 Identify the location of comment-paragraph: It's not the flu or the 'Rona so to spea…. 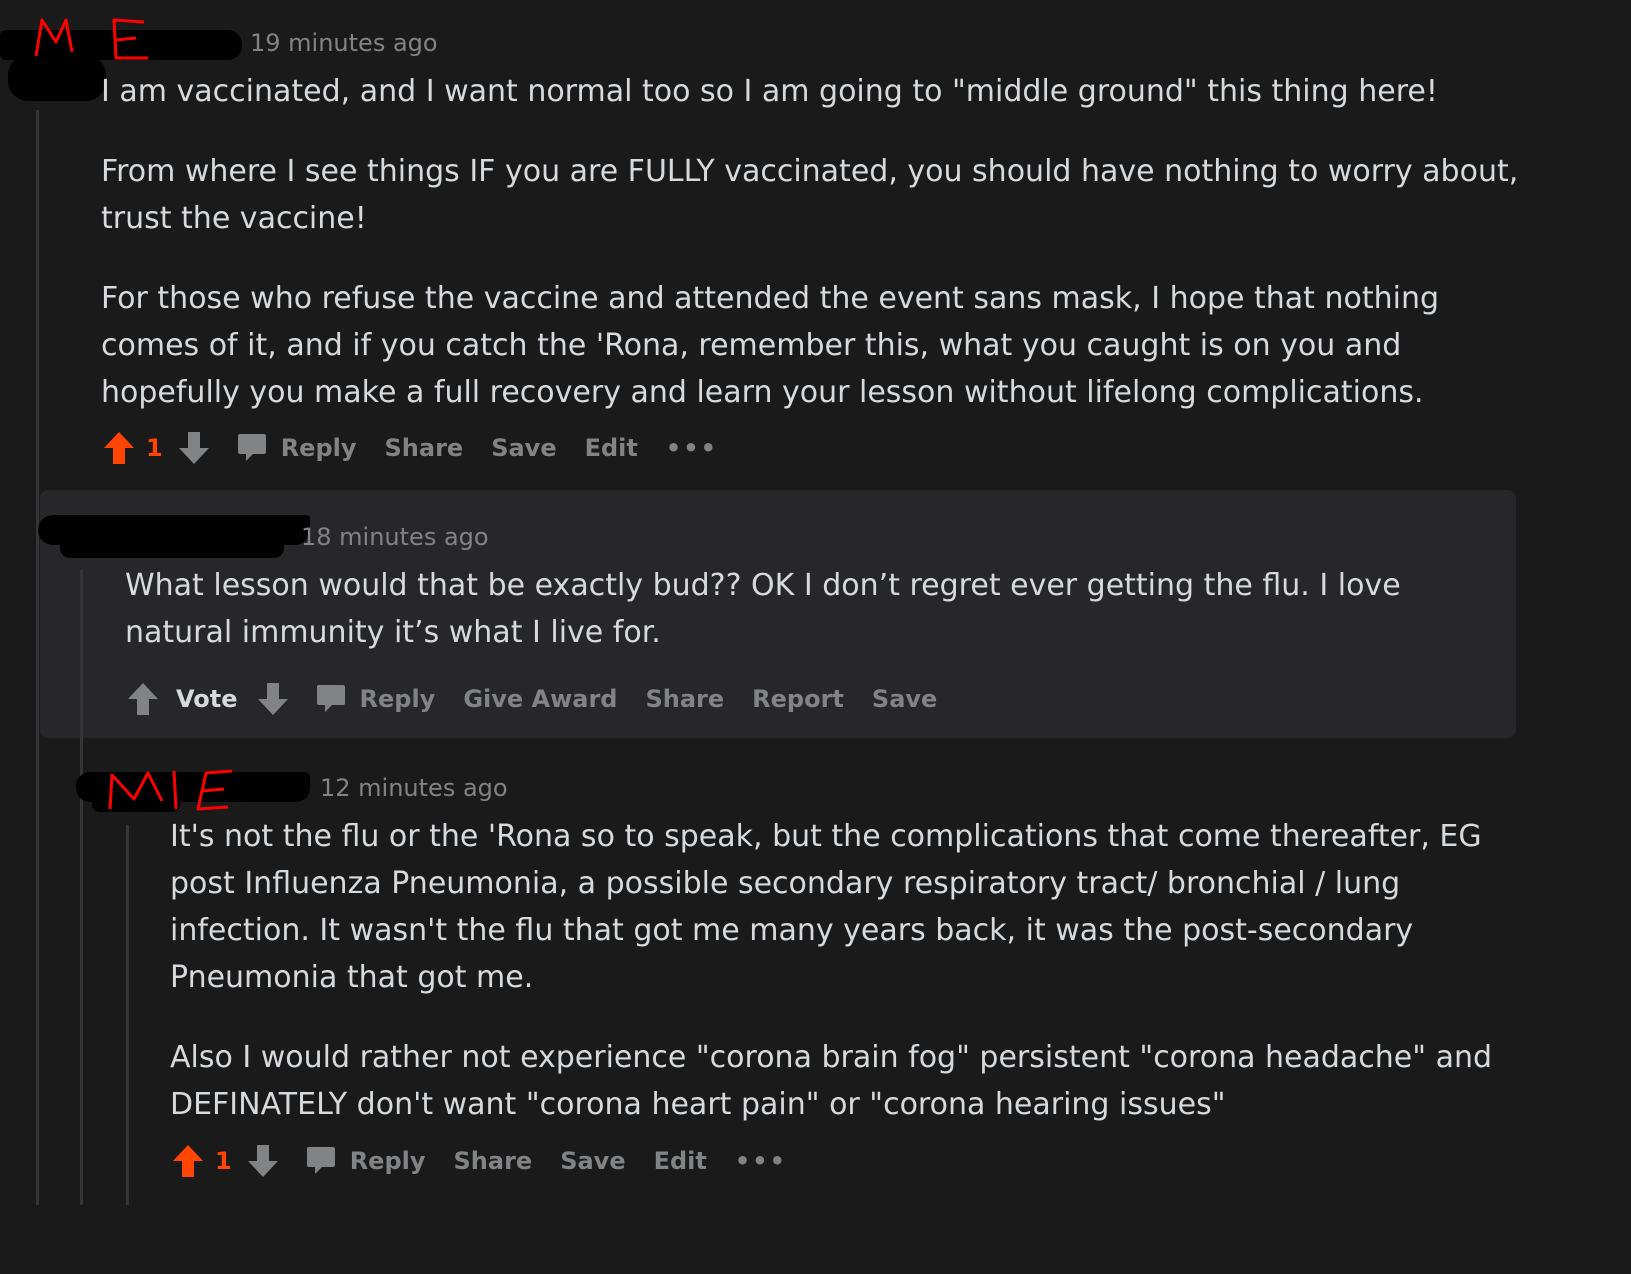
(826, 907).